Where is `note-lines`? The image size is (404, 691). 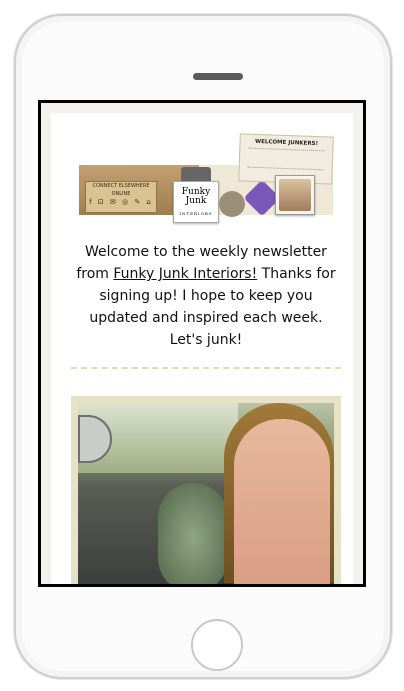
note-lines is located at coordinates (286, 159).